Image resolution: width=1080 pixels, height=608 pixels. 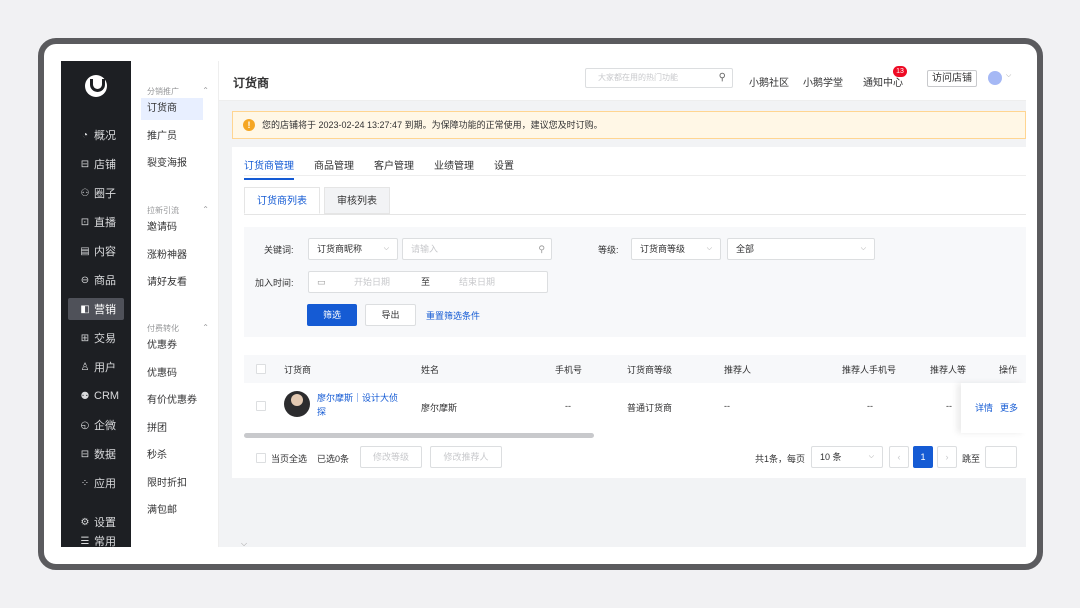 What do you see at coordinates (85, 135) in the screenshot?
I see `nav-icon: ◔` at bounding box center [85, 135].